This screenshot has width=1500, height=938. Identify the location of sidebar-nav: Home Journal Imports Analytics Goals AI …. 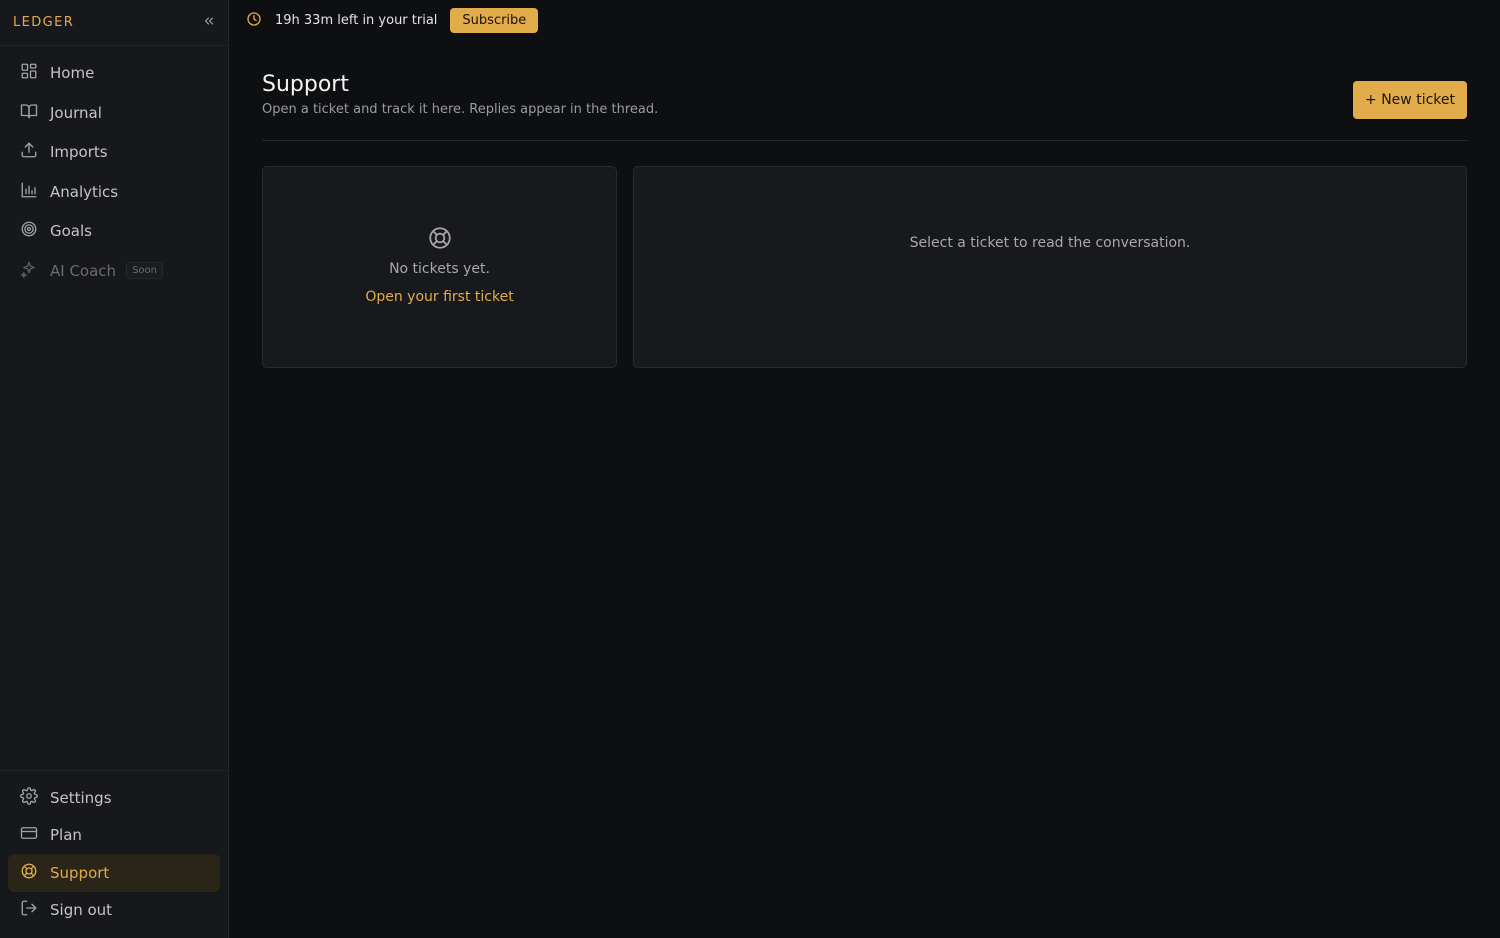
(114, 173).